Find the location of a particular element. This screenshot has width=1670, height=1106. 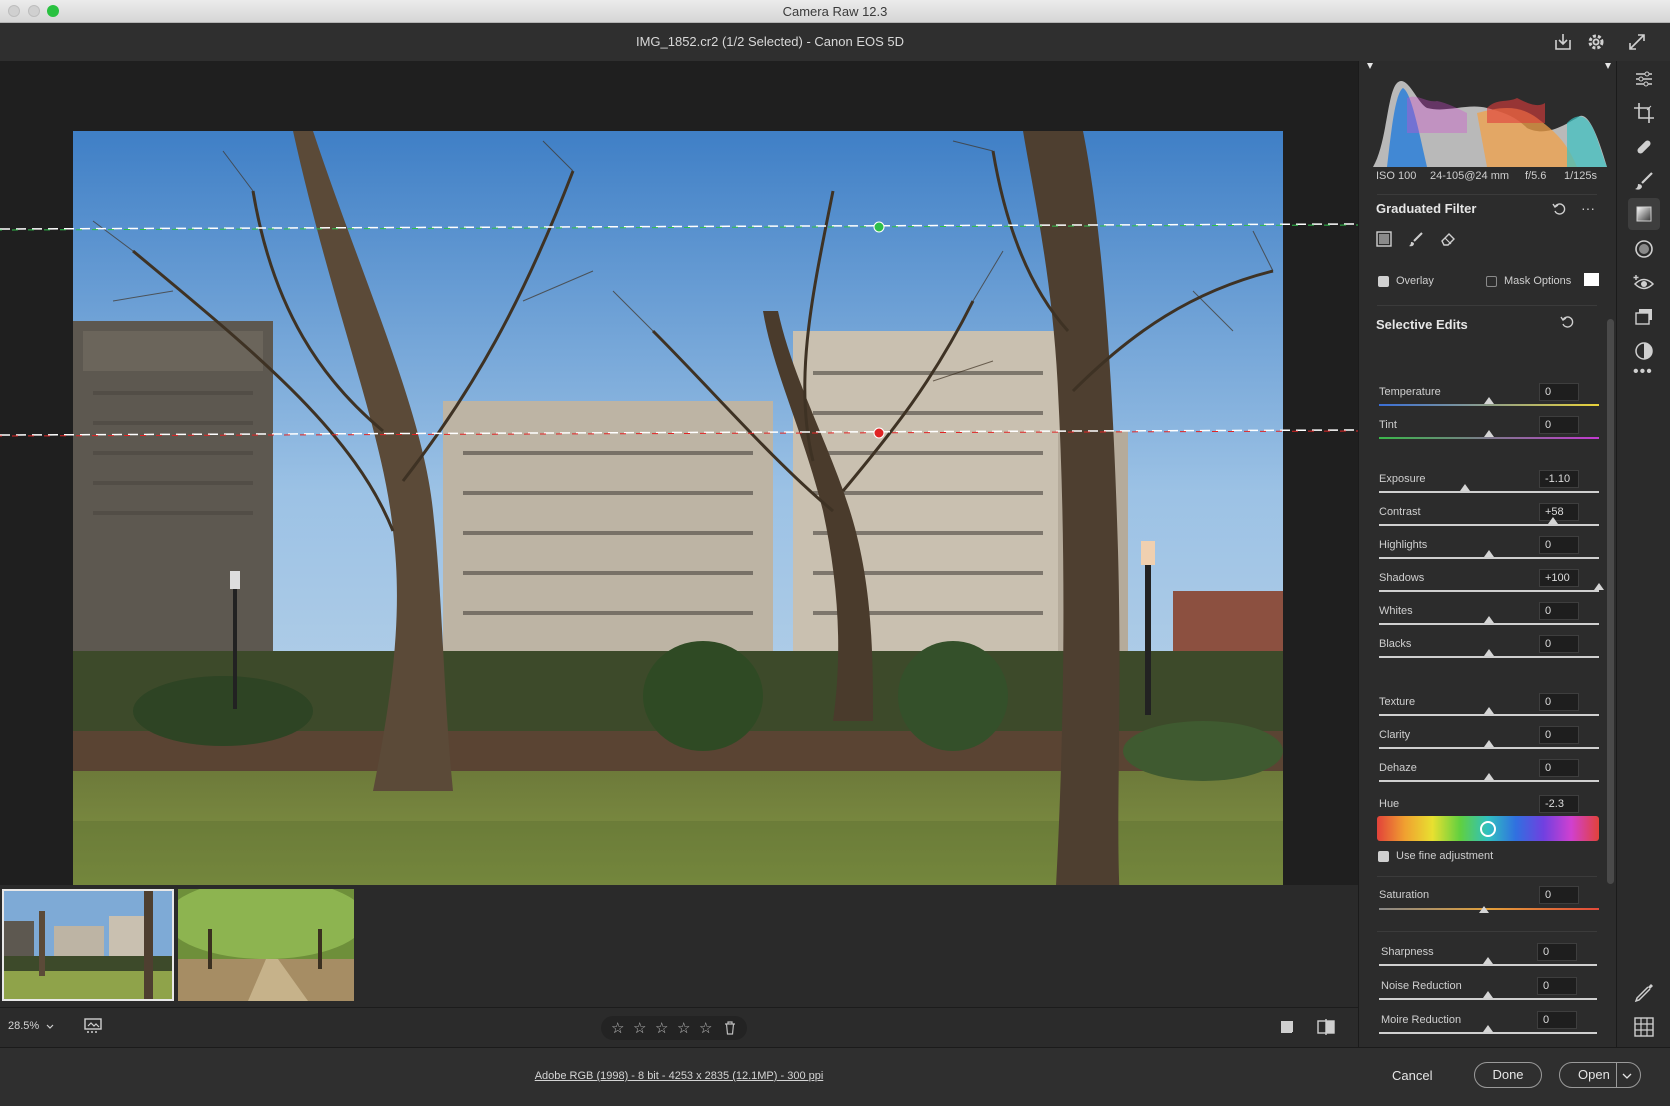

star-2-icon: ☆ is located at coordinates (639, 1028).